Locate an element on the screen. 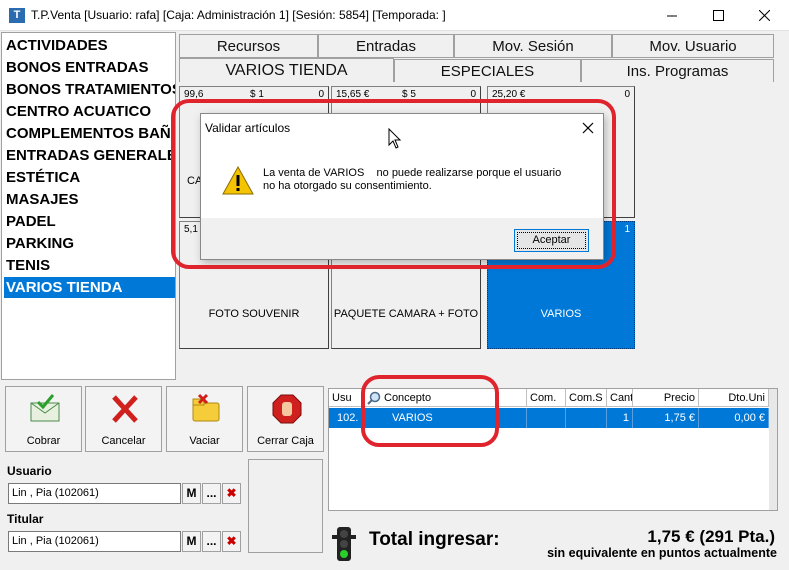  category-item: ENTRADAS GENERALES is located at coordinates (89, 155).